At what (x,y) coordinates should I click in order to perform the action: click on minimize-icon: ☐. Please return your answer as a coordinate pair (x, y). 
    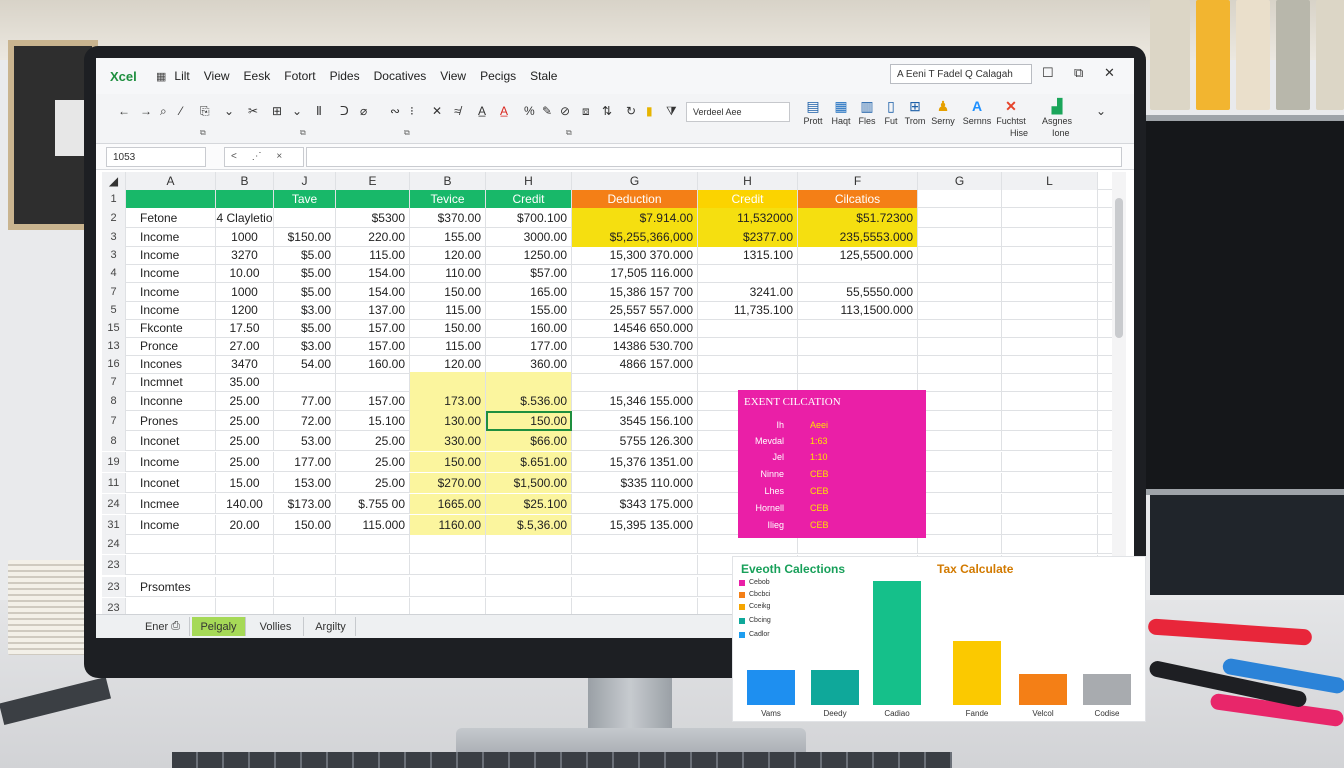
    Looking at the image, I should click on (1048, 73).